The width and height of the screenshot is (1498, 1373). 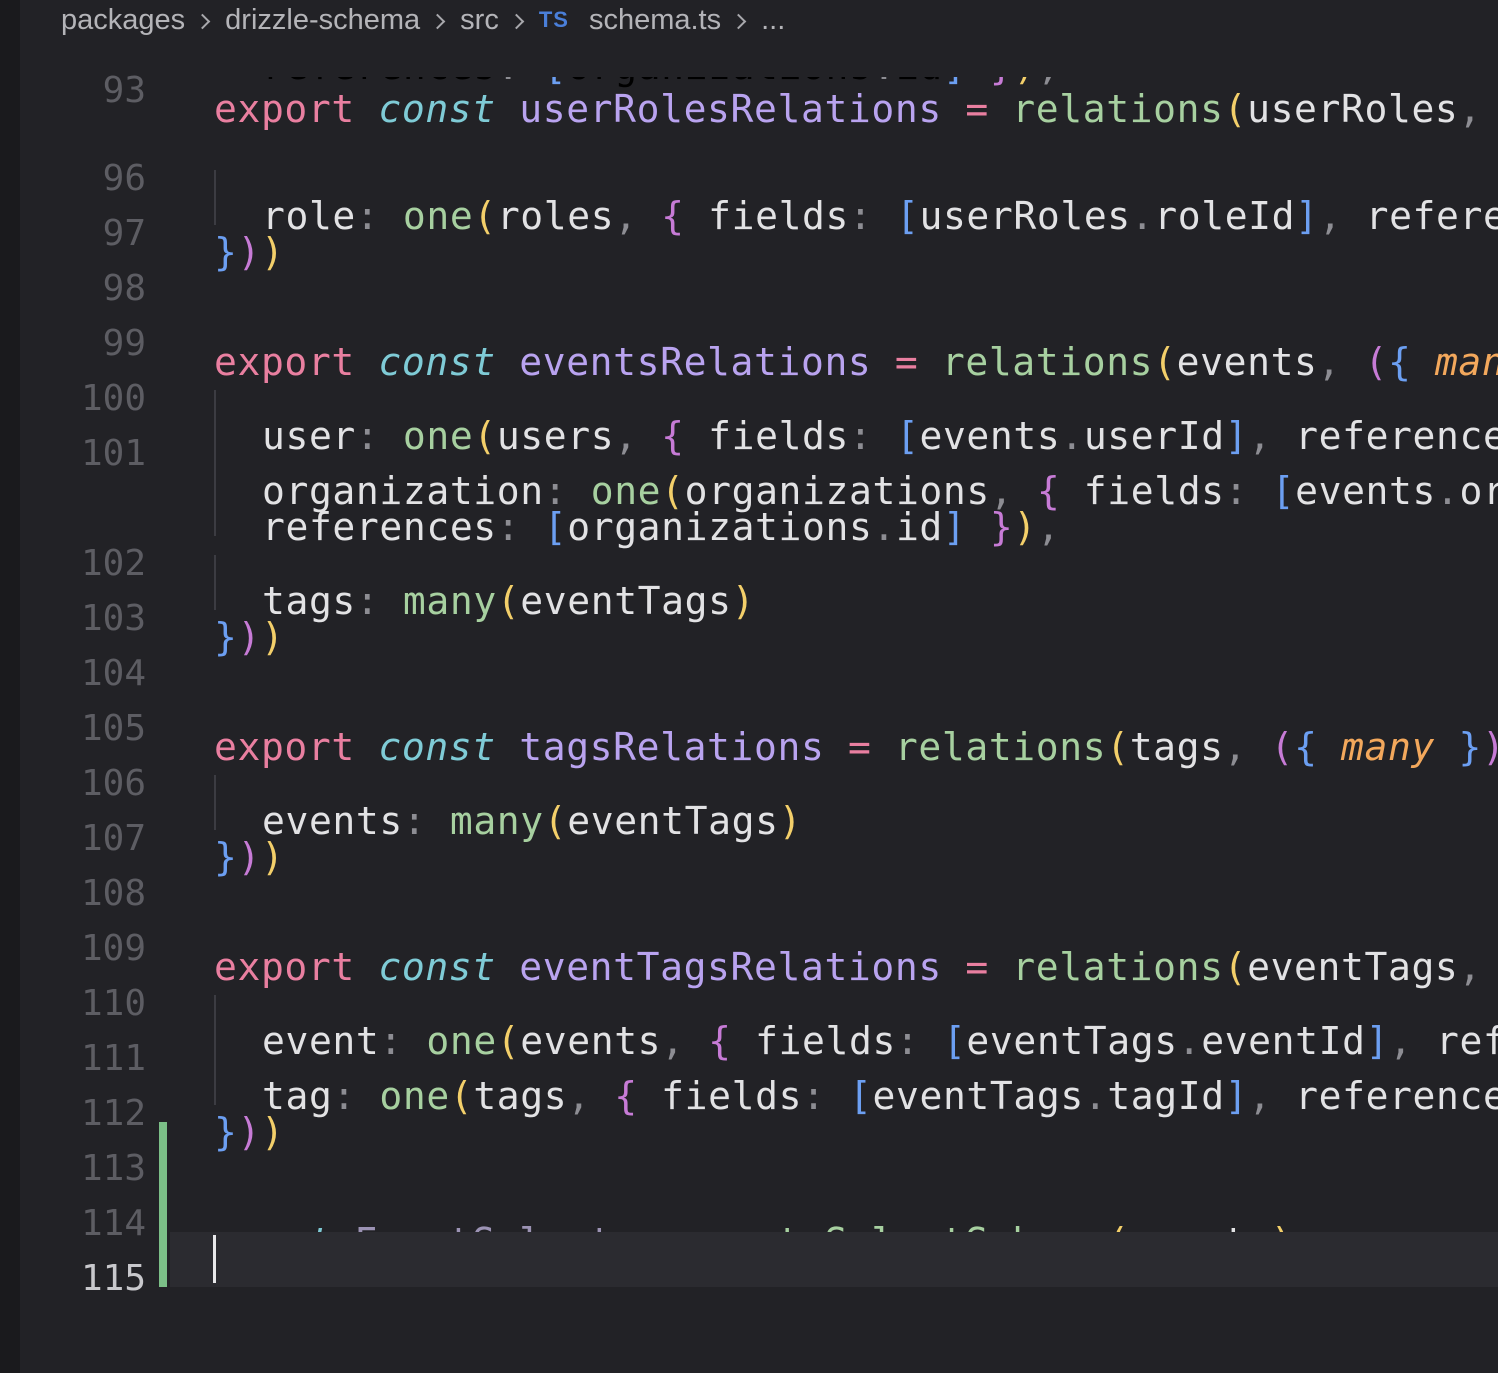 What do you see at coordinates (479, 20) in the screenshot?
I see `breadcrumb-item-src: src` at bounding box center [479, 20].